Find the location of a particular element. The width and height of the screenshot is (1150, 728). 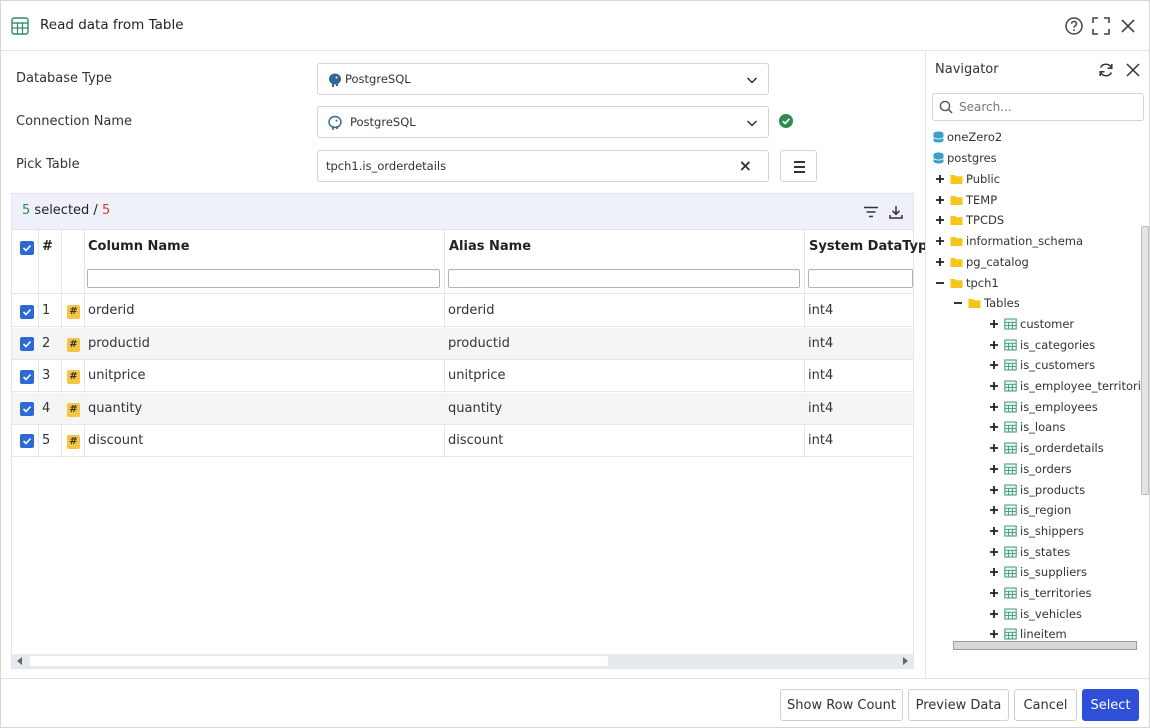

search-input is located at coordinates (1049, 107).